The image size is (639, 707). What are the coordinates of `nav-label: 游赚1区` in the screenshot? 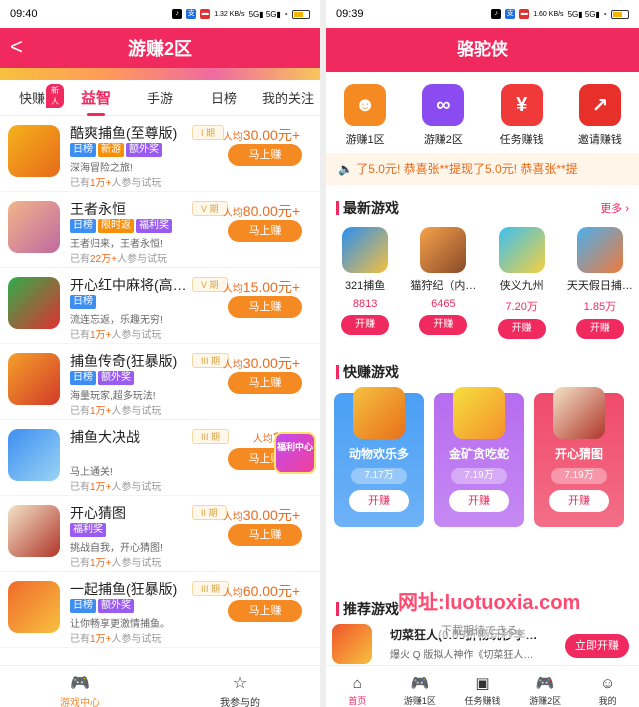 It's located at (419, 701).